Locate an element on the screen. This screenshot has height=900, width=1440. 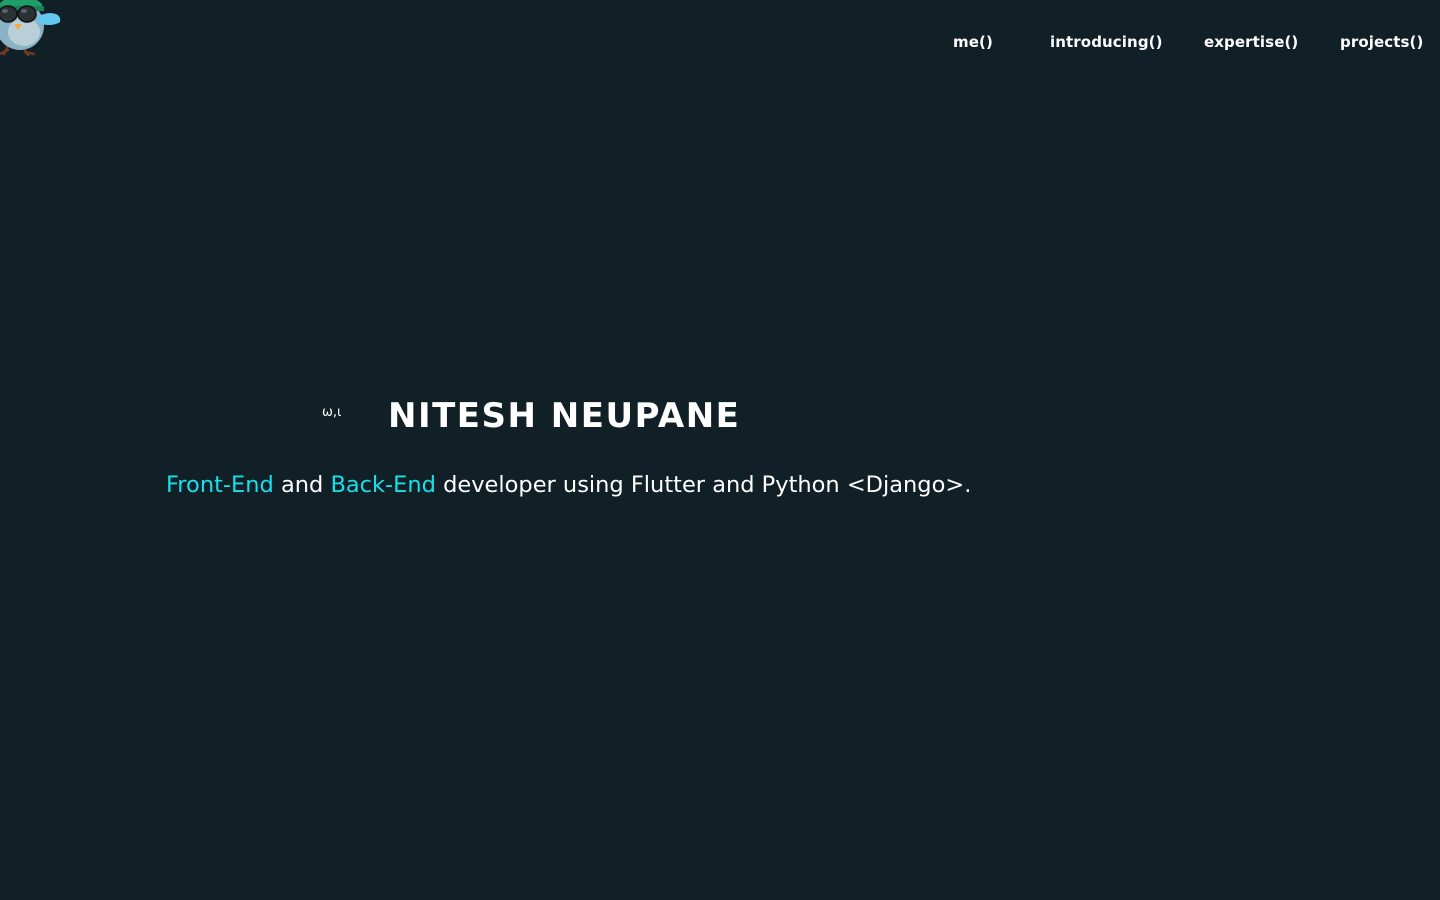
tagline-accent-frontend: Front-End is located at coordinates (220, 485).